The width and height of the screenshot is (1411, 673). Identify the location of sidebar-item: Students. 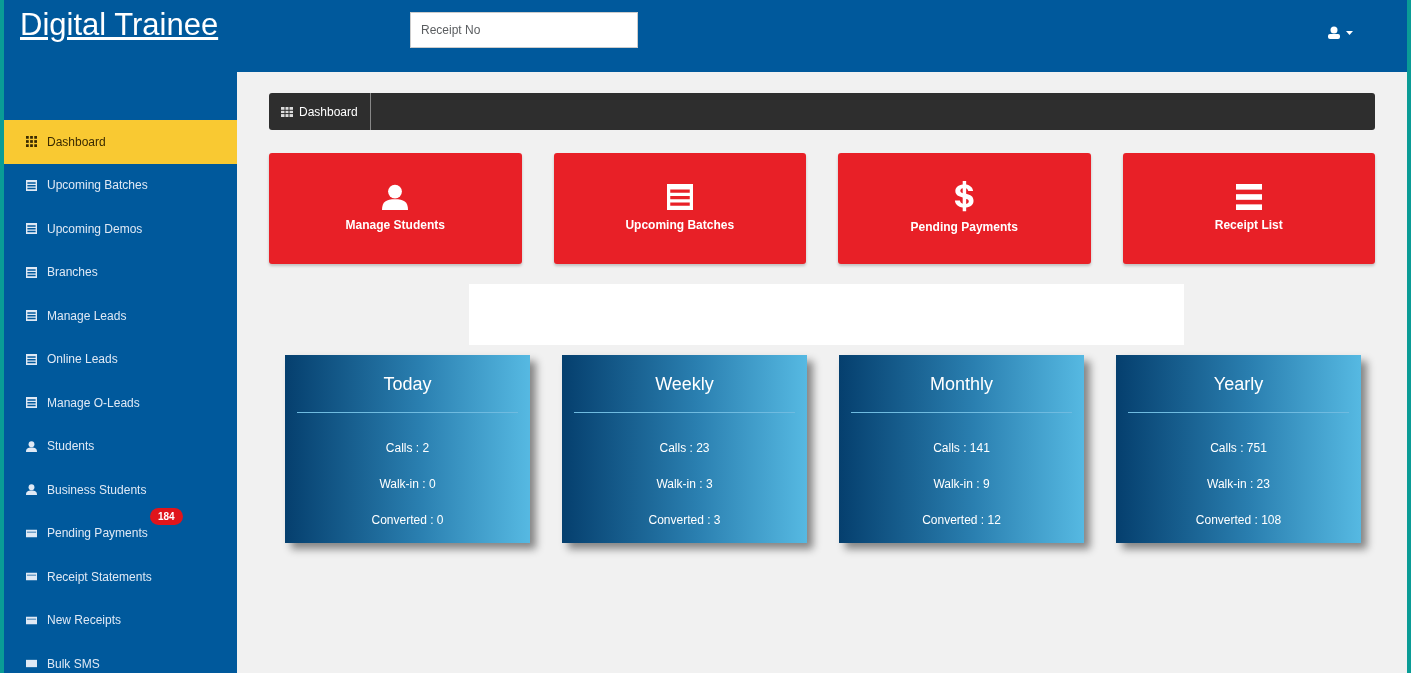
(120, 446).